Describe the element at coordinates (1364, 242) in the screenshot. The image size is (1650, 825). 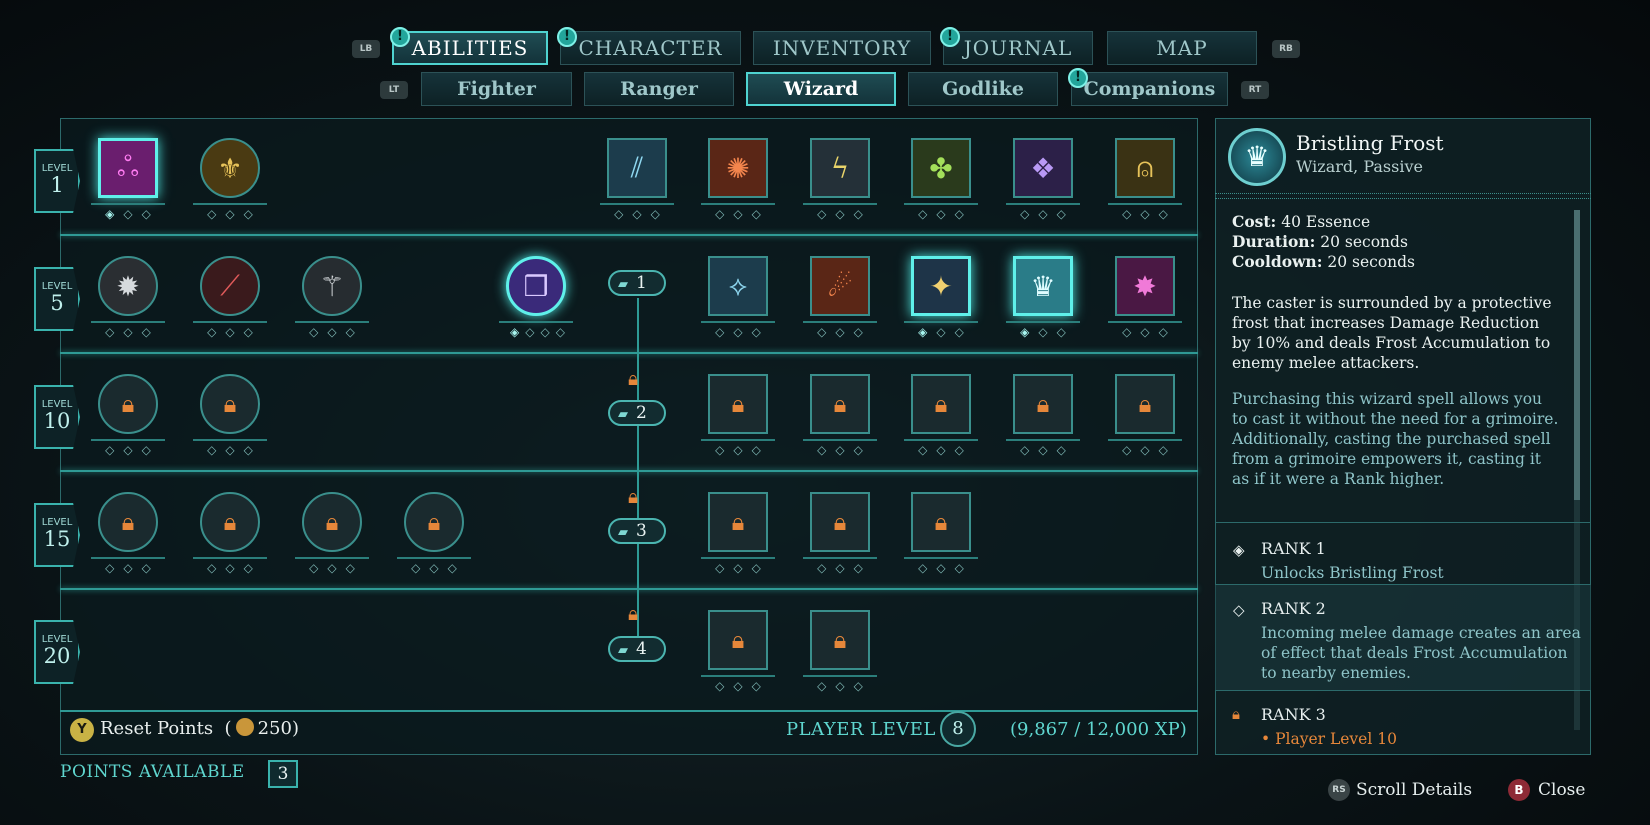
I see `duration-value: 20 seconds` at that location.